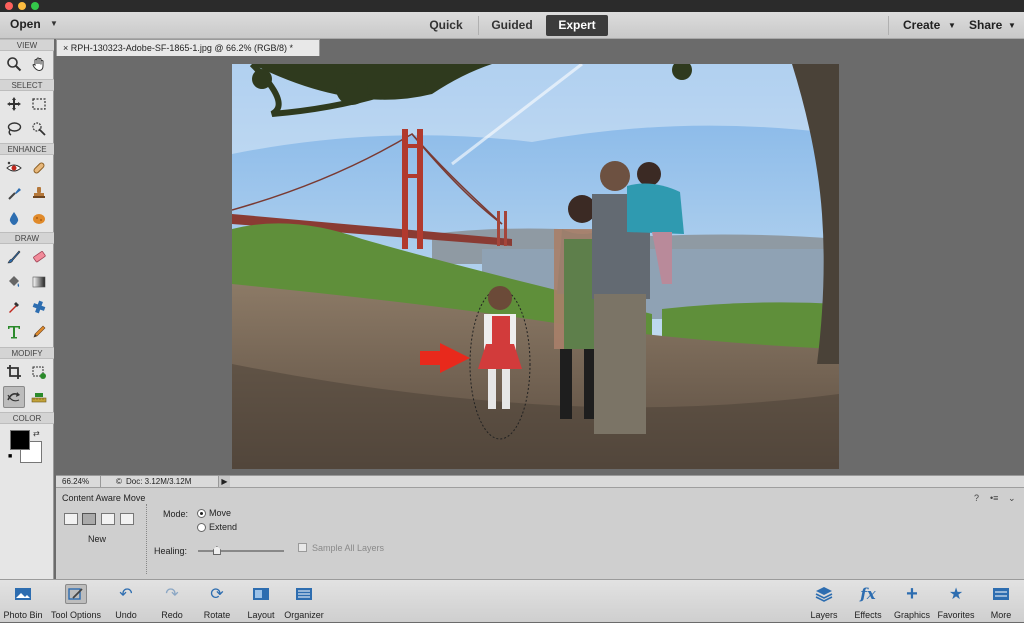 The width and height of the screenshot is (1024, 623). What do you see at coordinates (126, 594) in the screenshot?
I see `undo-icon: ↶` at bounding box center [126, 594].